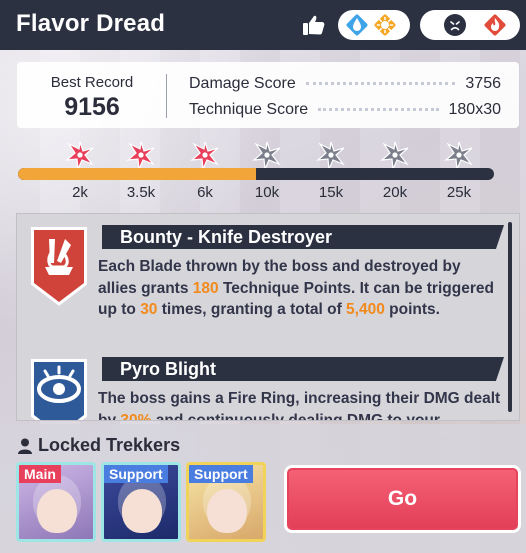  I want to click on effect-title-ribbon: Bounty - Knife Destroyer, so click(303, 237).